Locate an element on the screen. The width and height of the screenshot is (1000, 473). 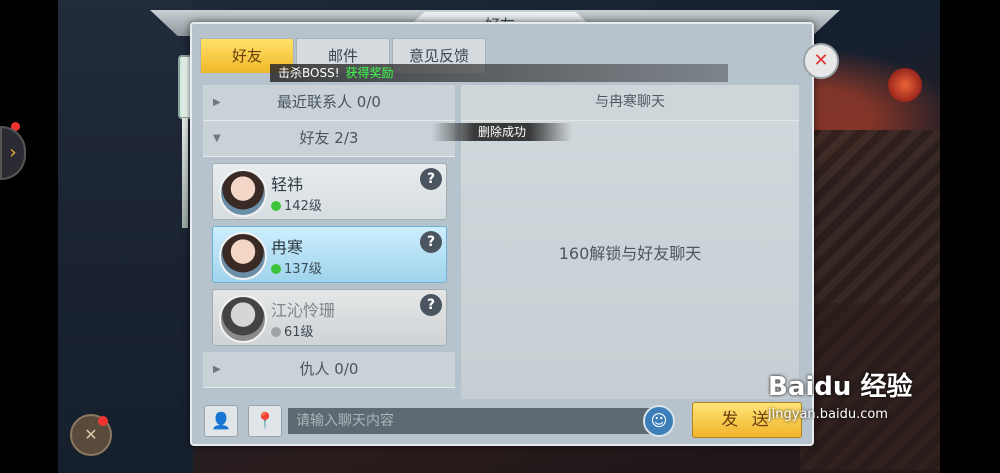
location-pin-icon: 📍 is located at coordinates (265, 420).